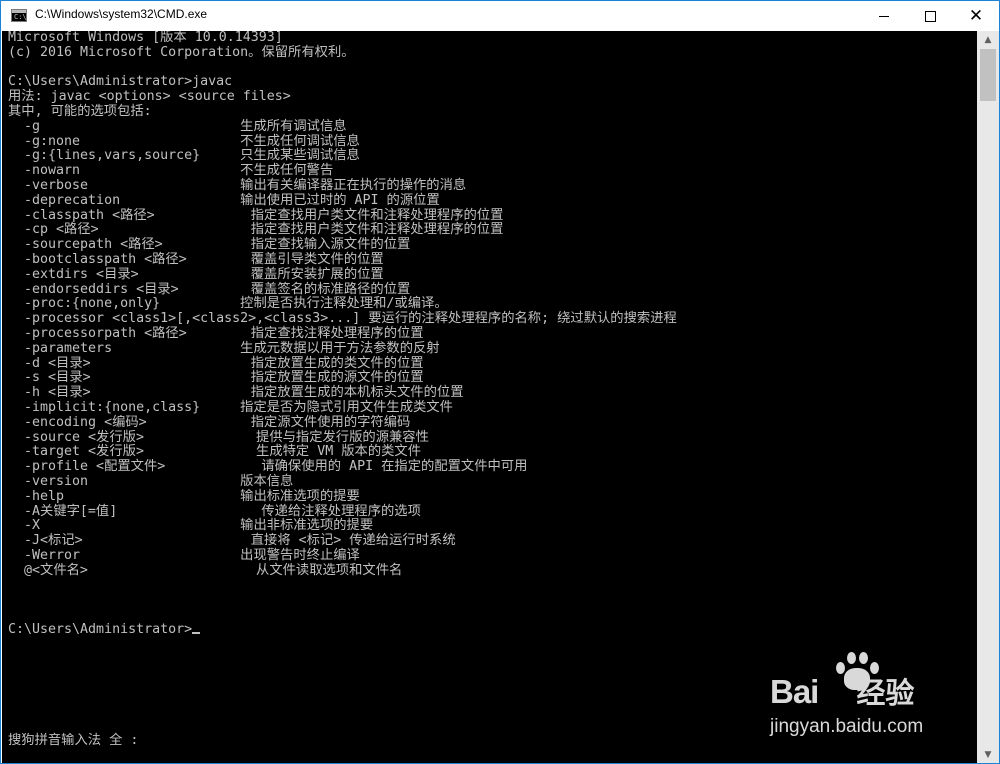  Describe the element at coordinates (885, 693) in the screenshot. I see `baidu-logo-cn: 经验` at that location.